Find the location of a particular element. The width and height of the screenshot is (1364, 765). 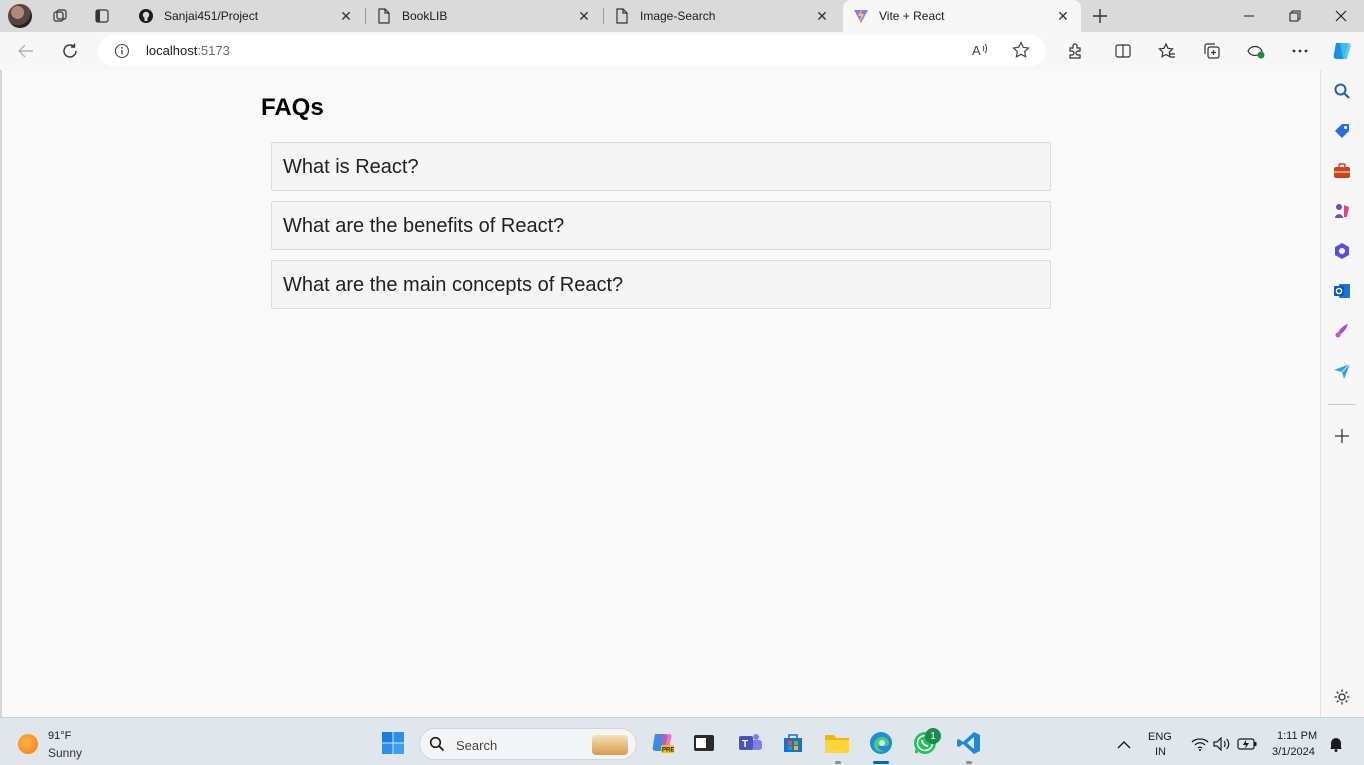

shopping-tag-icon is located at coordinates (1342, 131).